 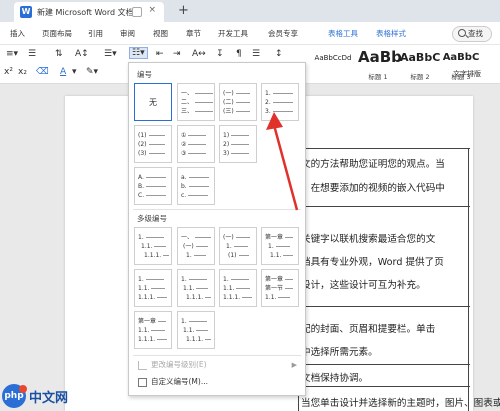 What do you see at coordinates (187, 111) in the screenshot?
I see `num-label: 三、` at bounding box center [187, 111].